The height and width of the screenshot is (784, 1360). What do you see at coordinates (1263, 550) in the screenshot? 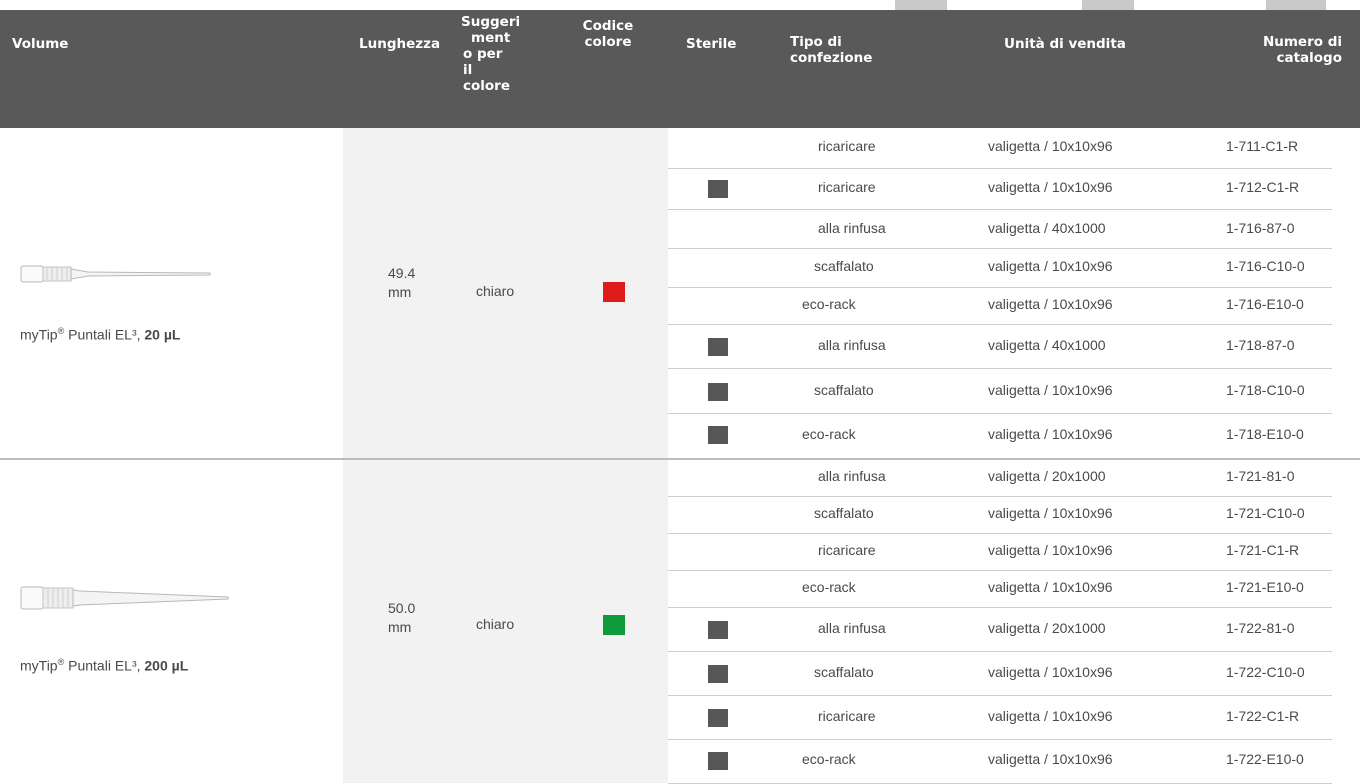
I see `catalog-number: 1-721-C1-R` at bounding box center [1263, 550].